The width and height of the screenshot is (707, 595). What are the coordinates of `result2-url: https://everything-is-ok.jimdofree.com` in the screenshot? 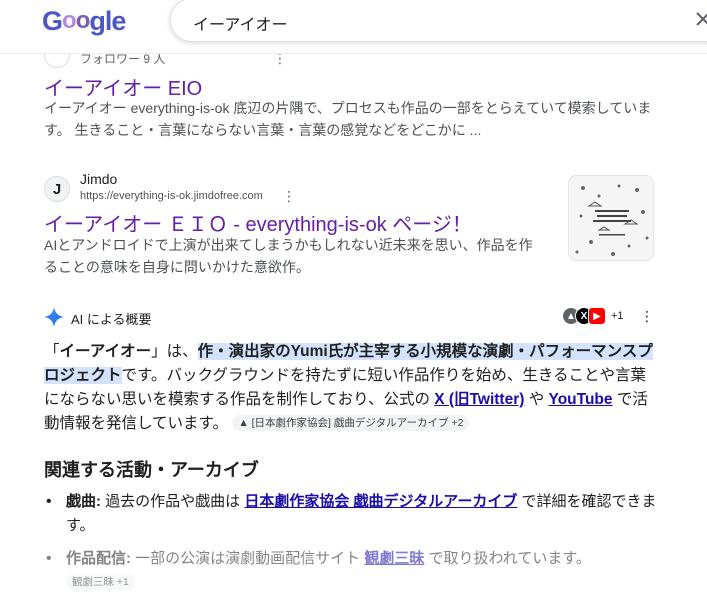 It's located at (171, 196).